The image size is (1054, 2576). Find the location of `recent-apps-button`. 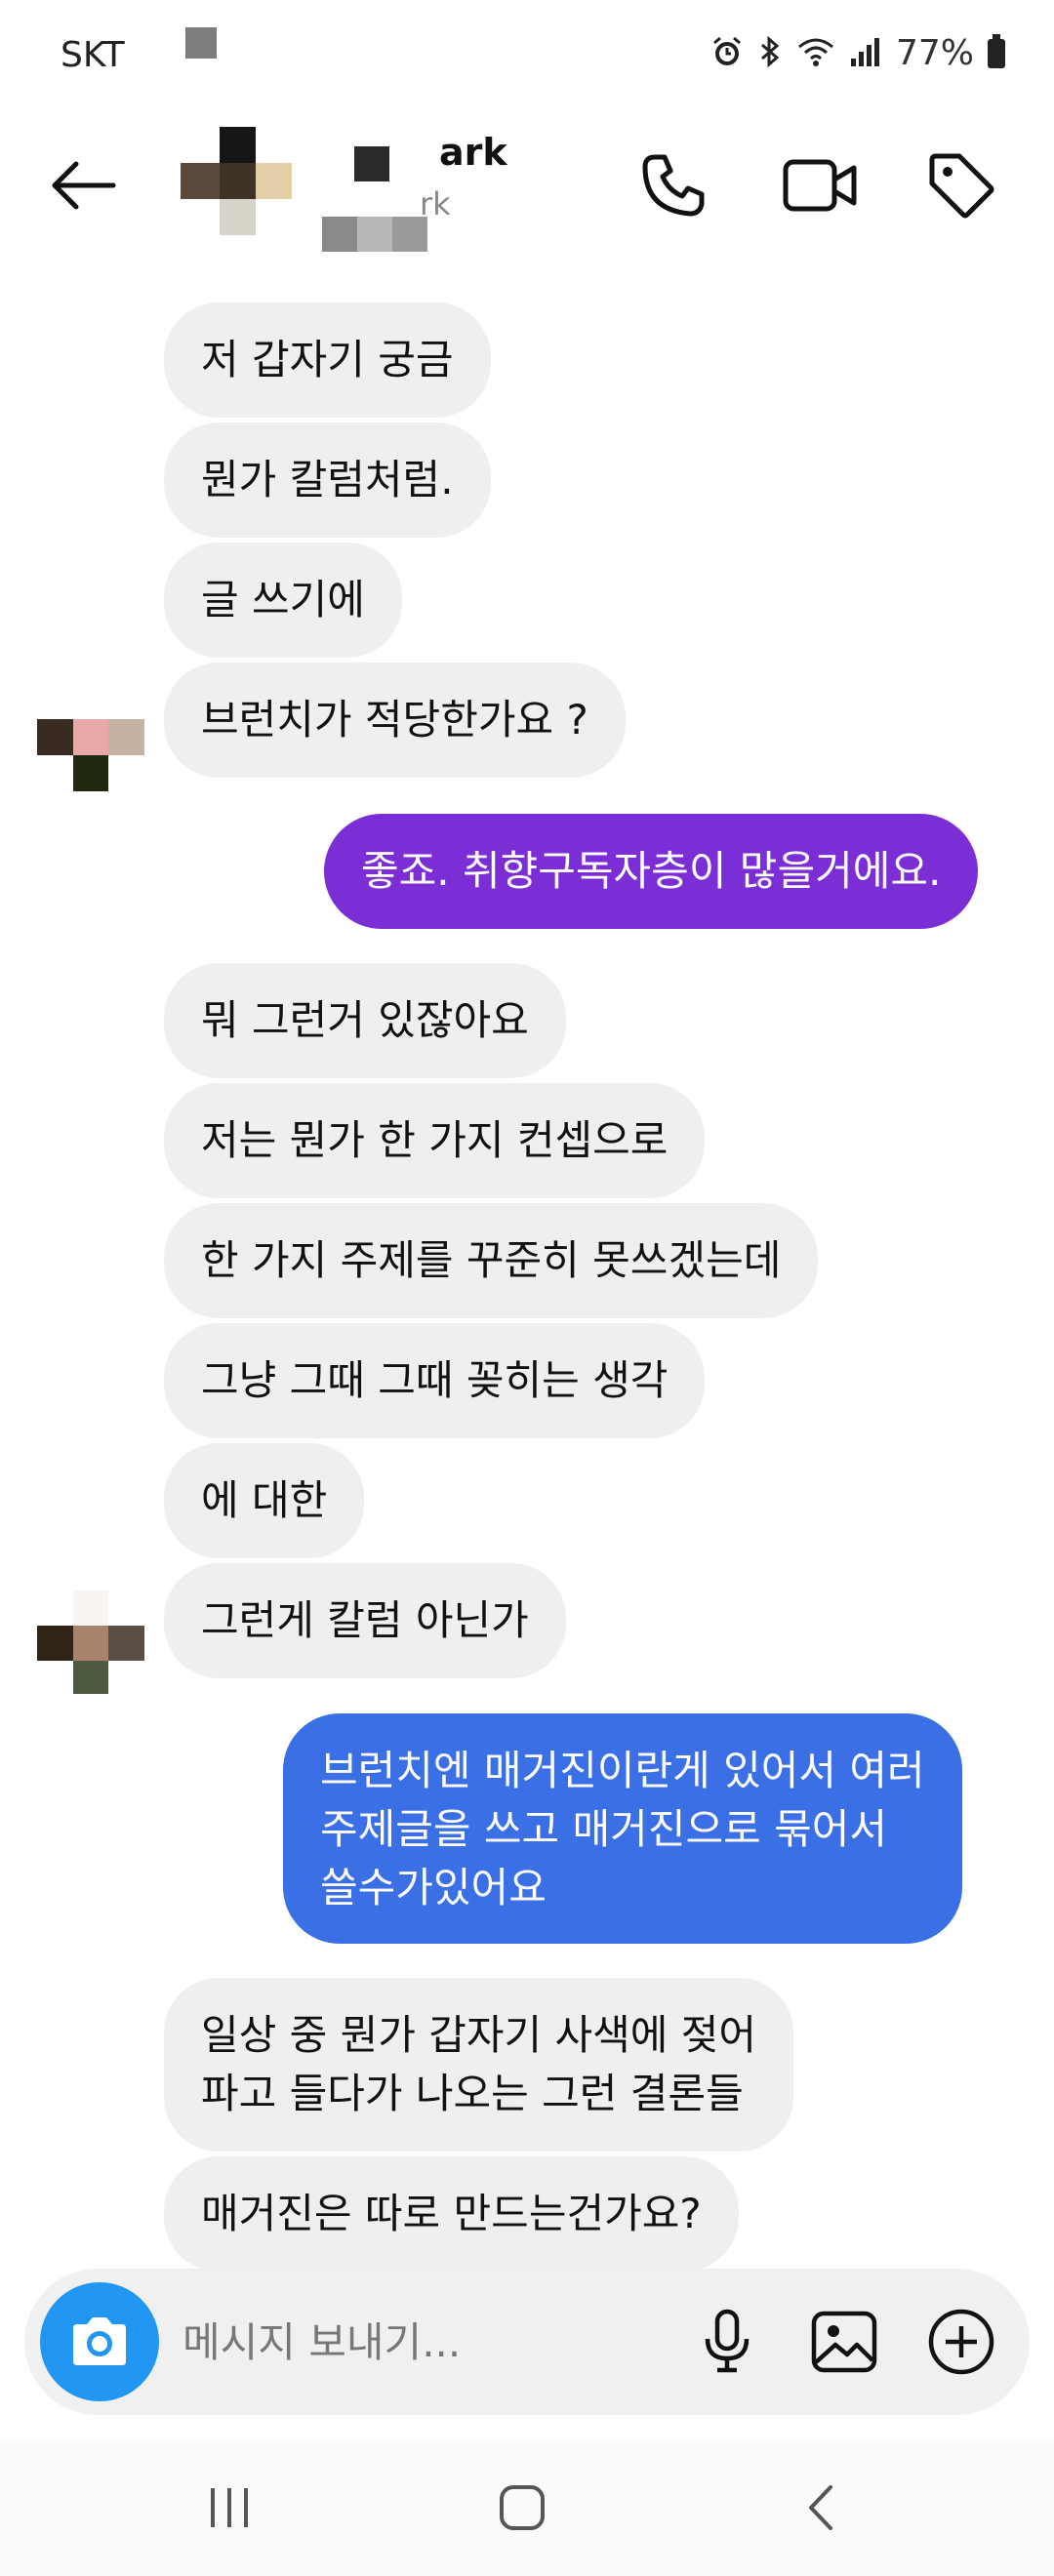

recent-apps-button is located at coordinates (229, 2508).